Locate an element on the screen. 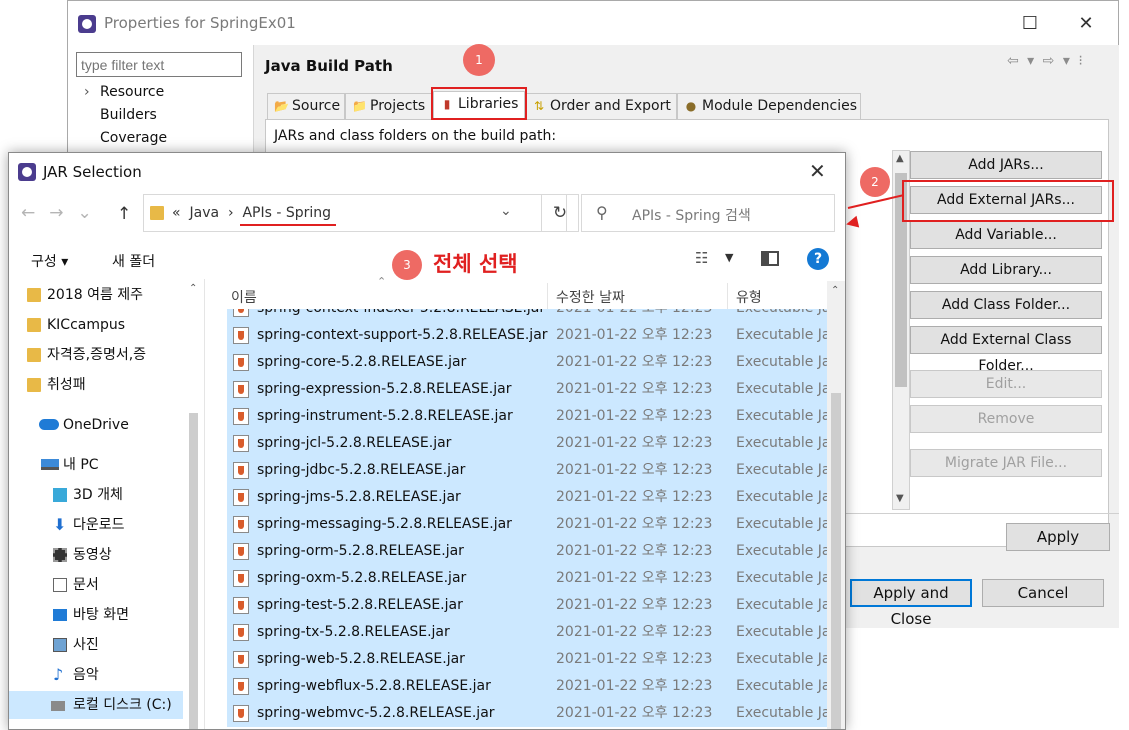 The height and width of the screenshot is (730, 1129). up-arrow-icon: ↑ is located at coordinates (124, 214).